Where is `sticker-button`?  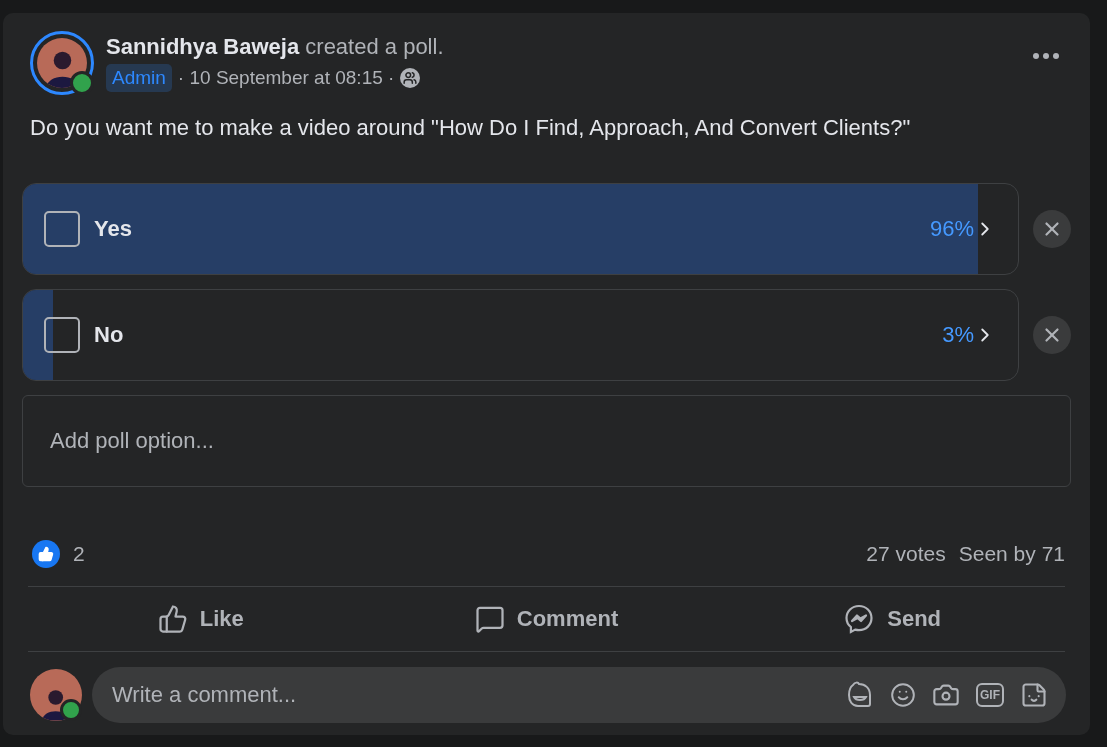 sticker-button is located at coordinates (1034, 695).